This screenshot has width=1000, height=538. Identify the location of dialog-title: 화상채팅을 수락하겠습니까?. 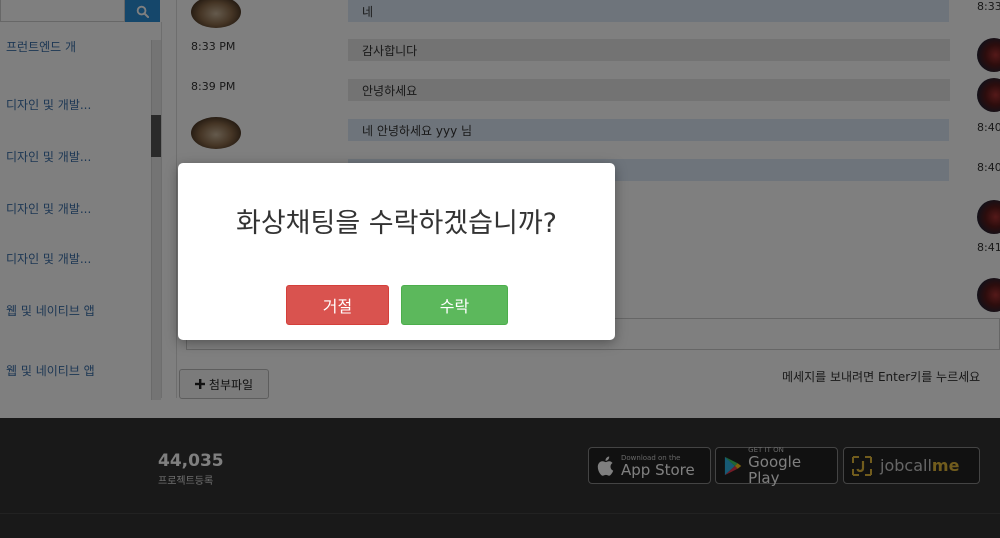
(396, 223).